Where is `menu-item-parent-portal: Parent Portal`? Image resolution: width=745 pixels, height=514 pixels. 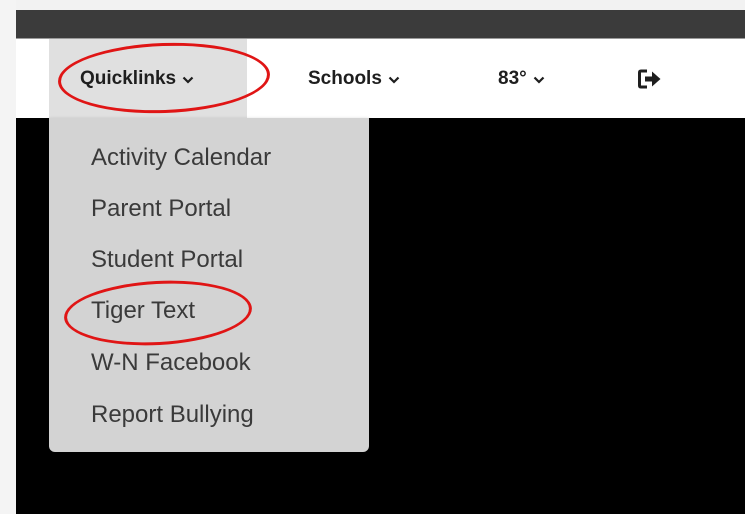
menu-item-parent-portal: Parent Portal is located at coordinates (161, 209).